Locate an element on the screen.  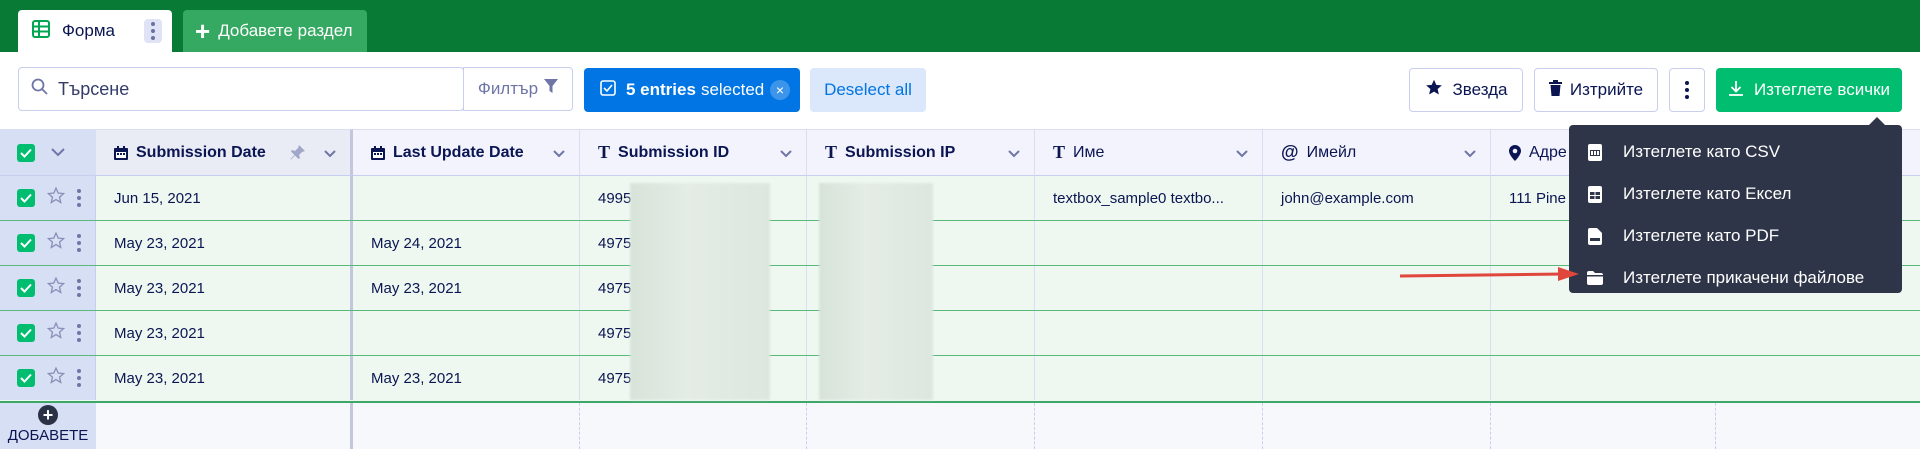
annotation-arrow is located at coordinates (1489, 274).